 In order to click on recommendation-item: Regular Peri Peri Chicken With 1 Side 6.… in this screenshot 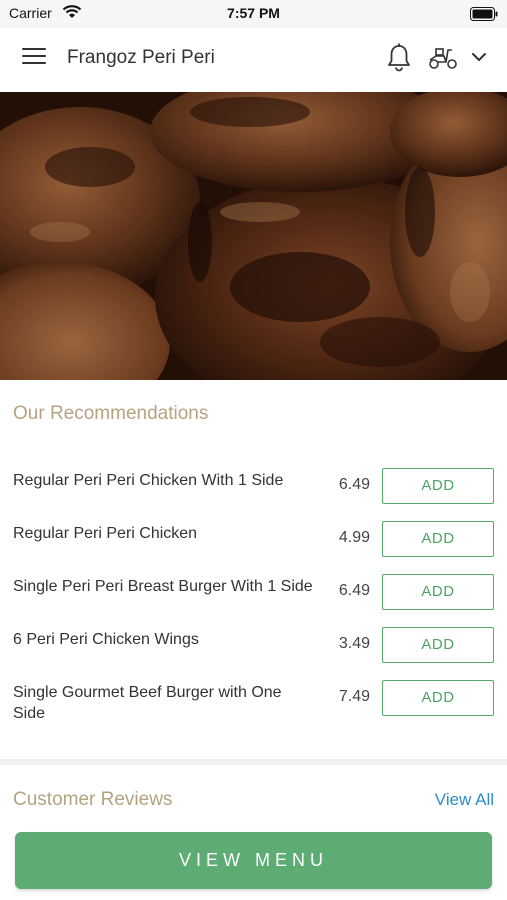, I will do `click(253, 495)`.